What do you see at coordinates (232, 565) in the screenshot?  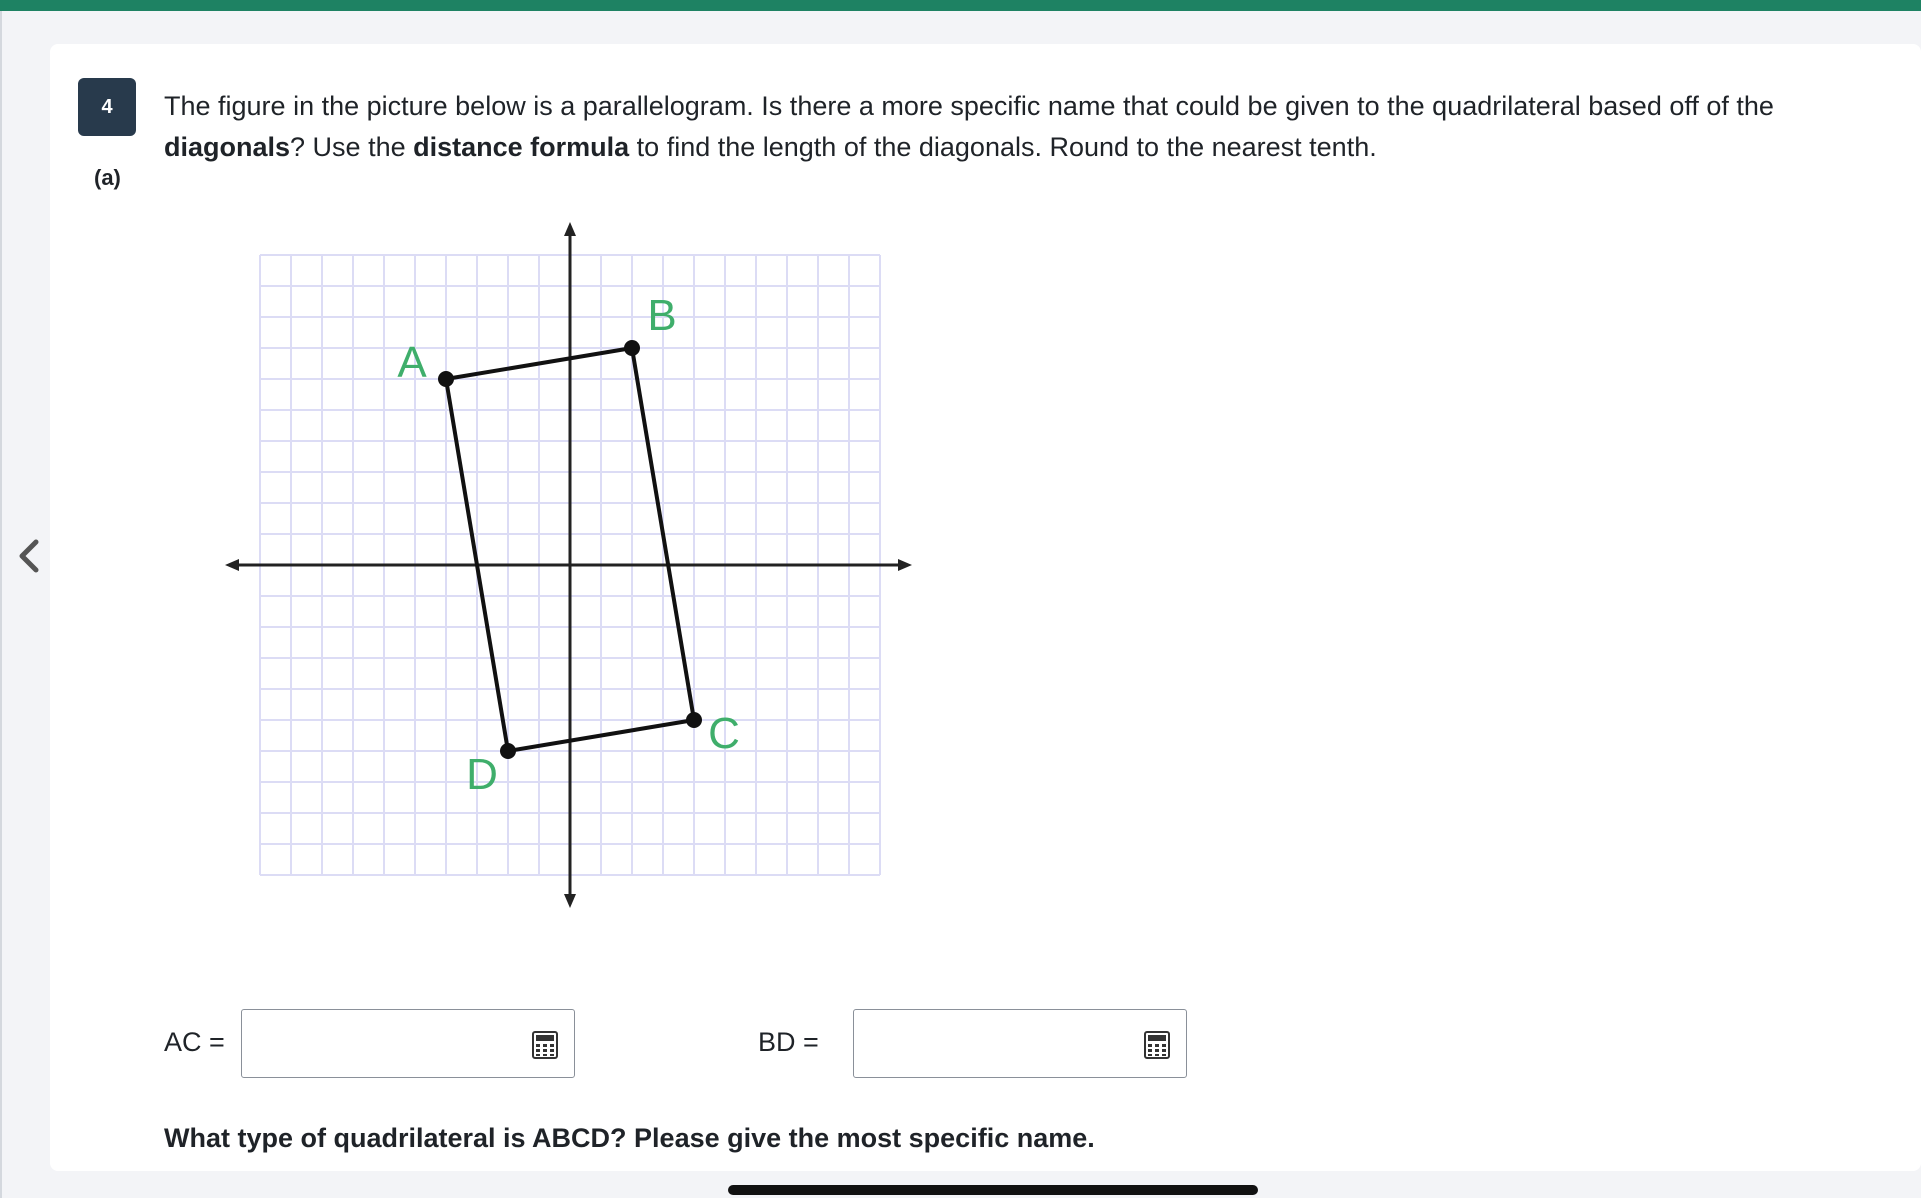 I see `x-axis-arrow-left` at bounding box center [232, 565].